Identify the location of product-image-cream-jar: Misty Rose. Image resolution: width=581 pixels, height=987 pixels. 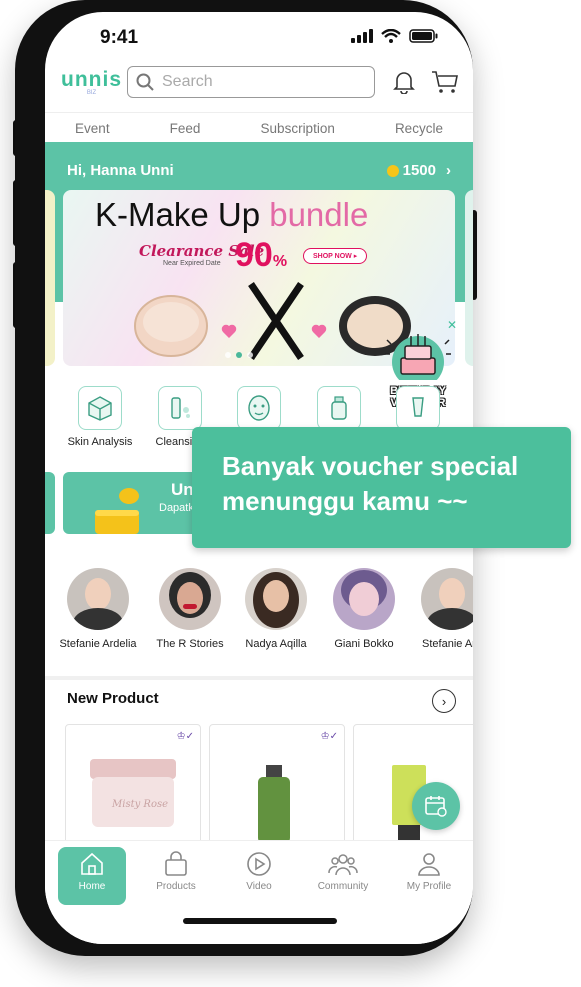
(133, 793).